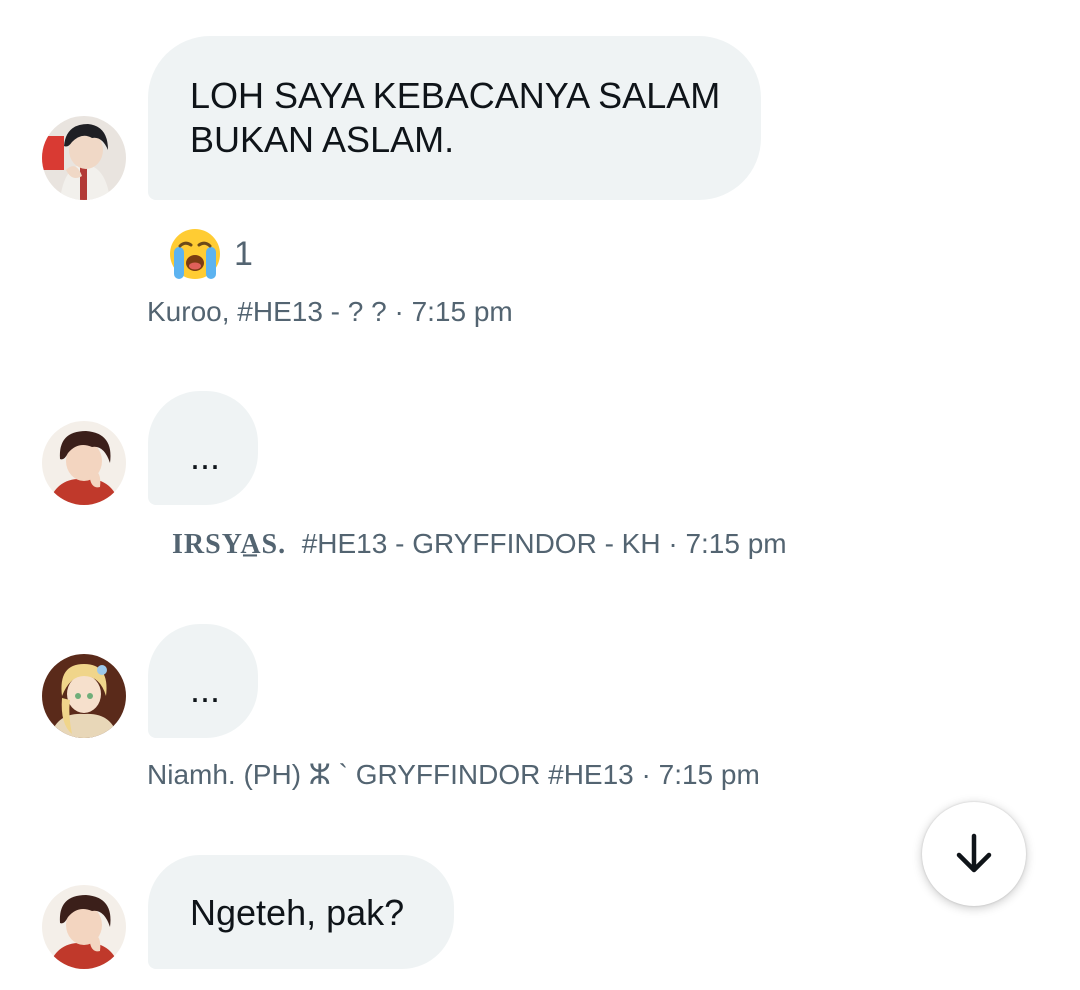 The height and width of the screenshot is (990, 1080). Describe the element at coordinates (544, 543) in the screenshot. I see `meta-details: #HE13 - GRYFFINDOR - KH · 7:15 pm` at that location.